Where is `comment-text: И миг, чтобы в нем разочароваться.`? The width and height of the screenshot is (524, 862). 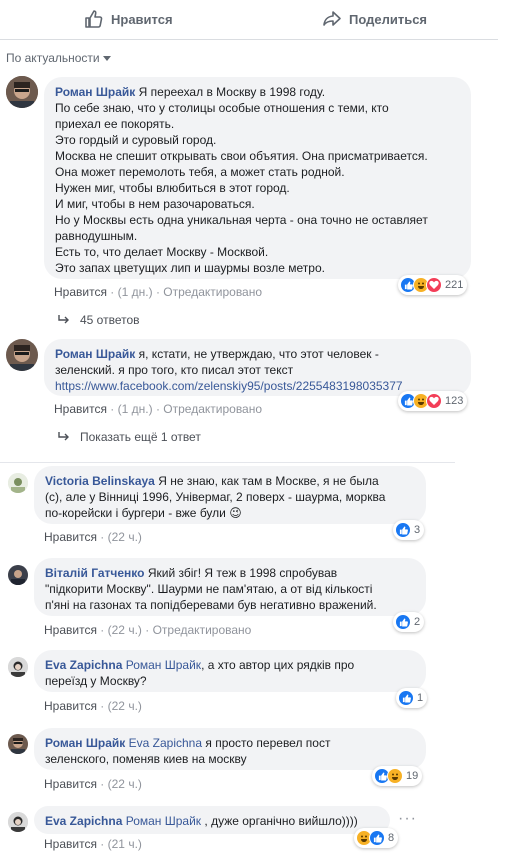 comment-text: И миг, чтобы в нем разочароваться. is located at coordinates (155, 204).